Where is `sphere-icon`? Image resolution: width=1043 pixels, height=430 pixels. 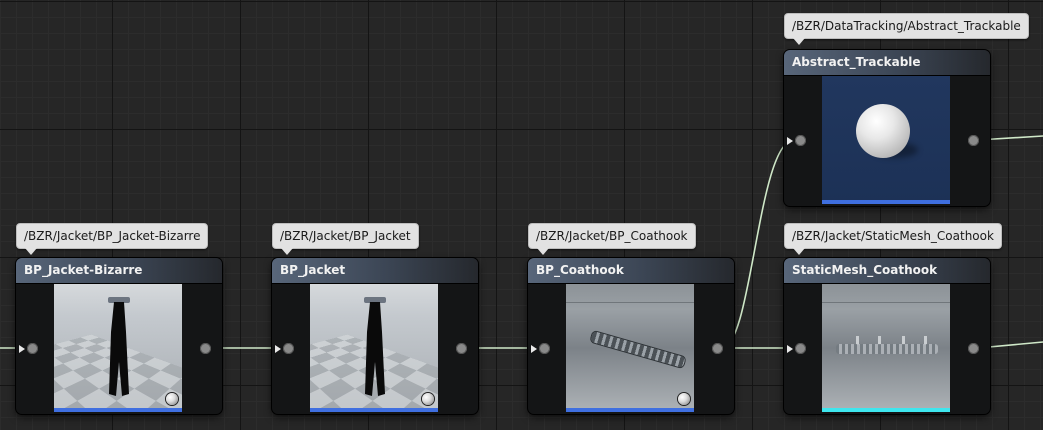 sphere-icon is located at coordinates (883, 131).